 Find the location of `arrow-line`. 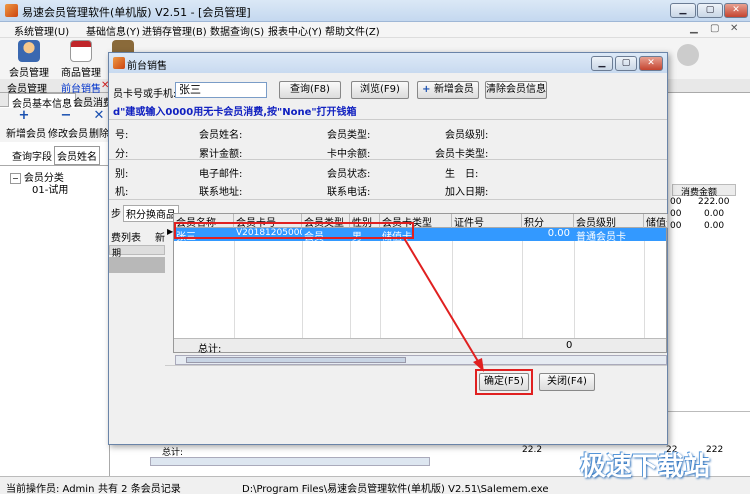

arrow-line is located at coordinates (443, 303).